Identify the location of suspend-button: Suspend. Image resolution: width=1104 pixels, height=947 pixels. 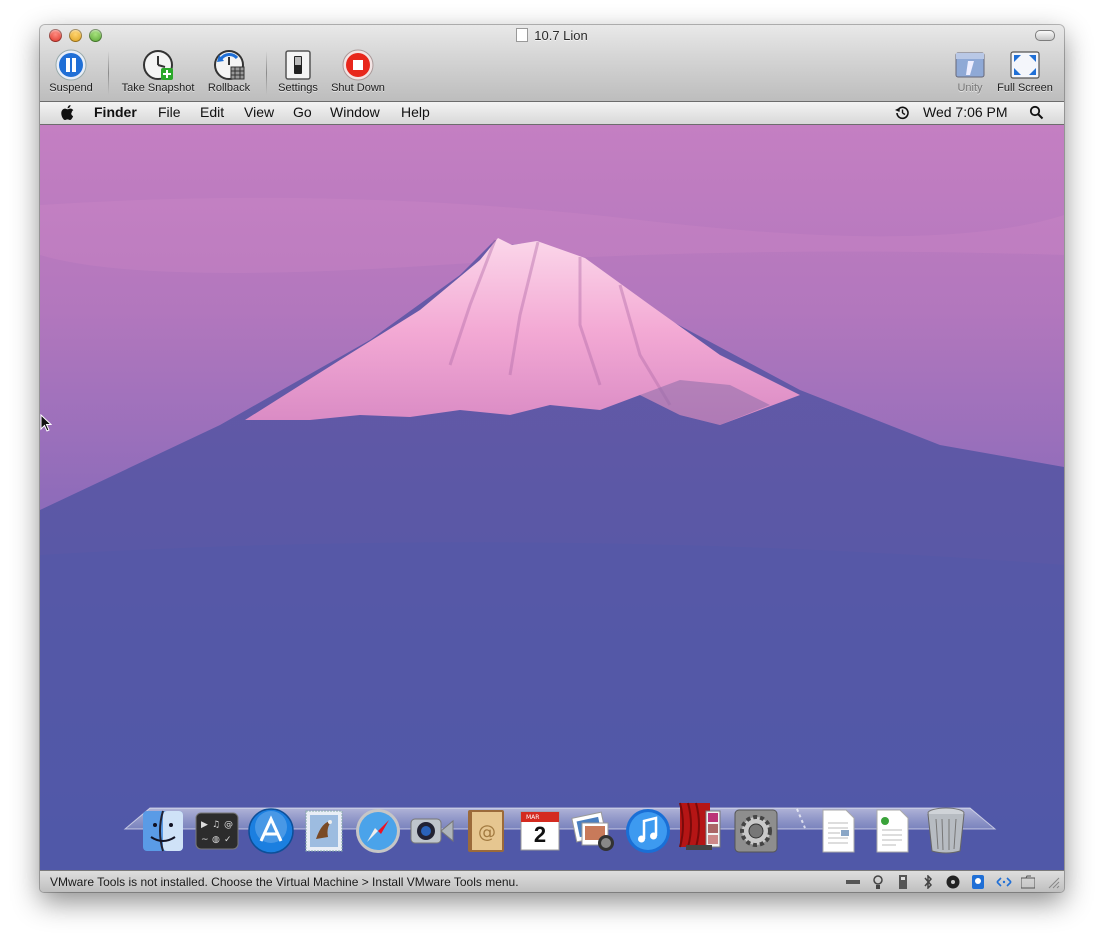
(75, 71).